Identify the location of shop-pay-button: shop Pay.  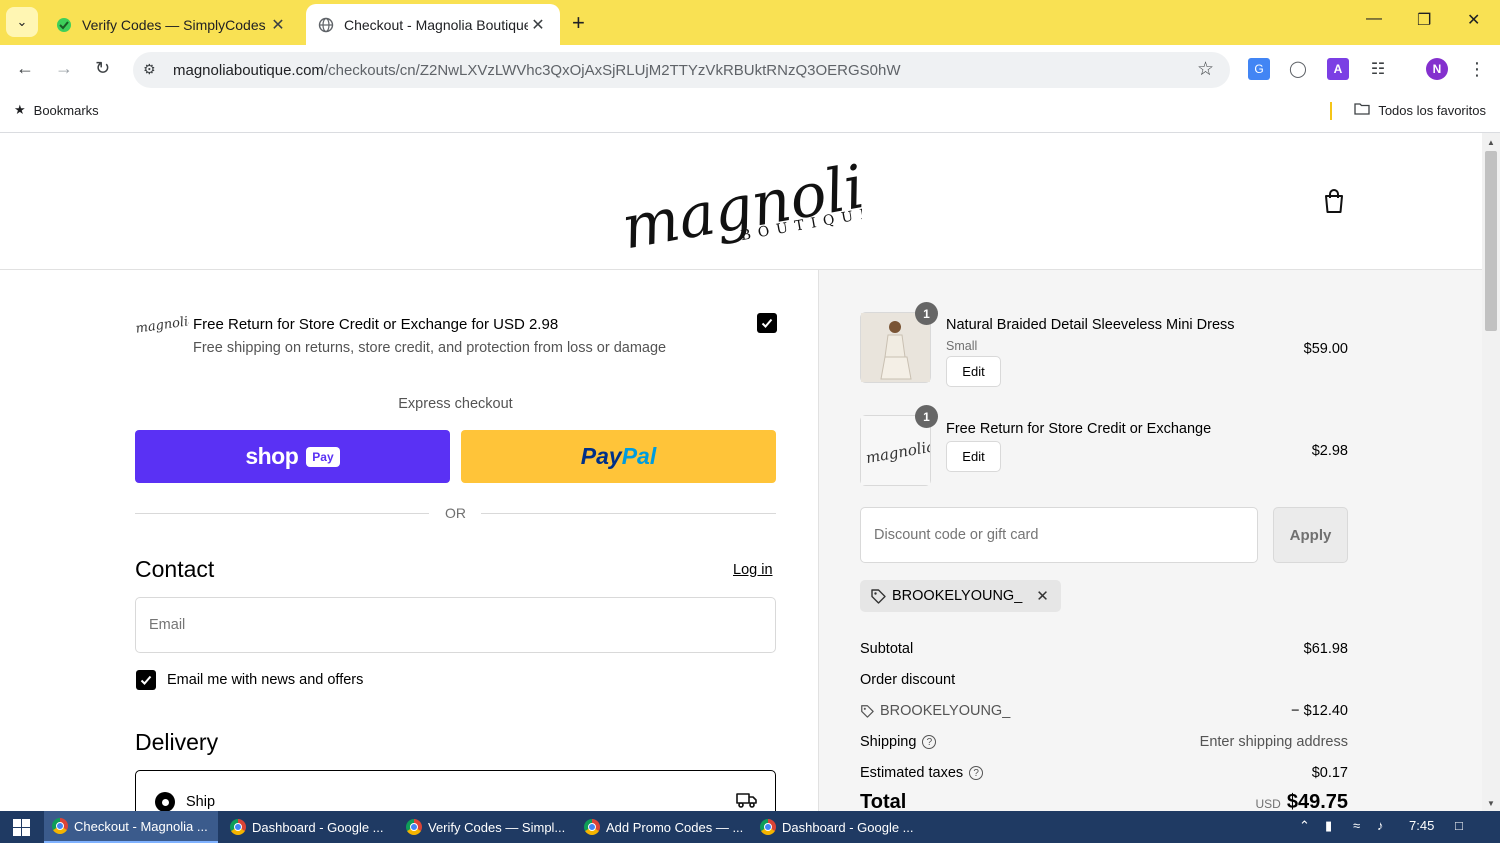
(292, 456).